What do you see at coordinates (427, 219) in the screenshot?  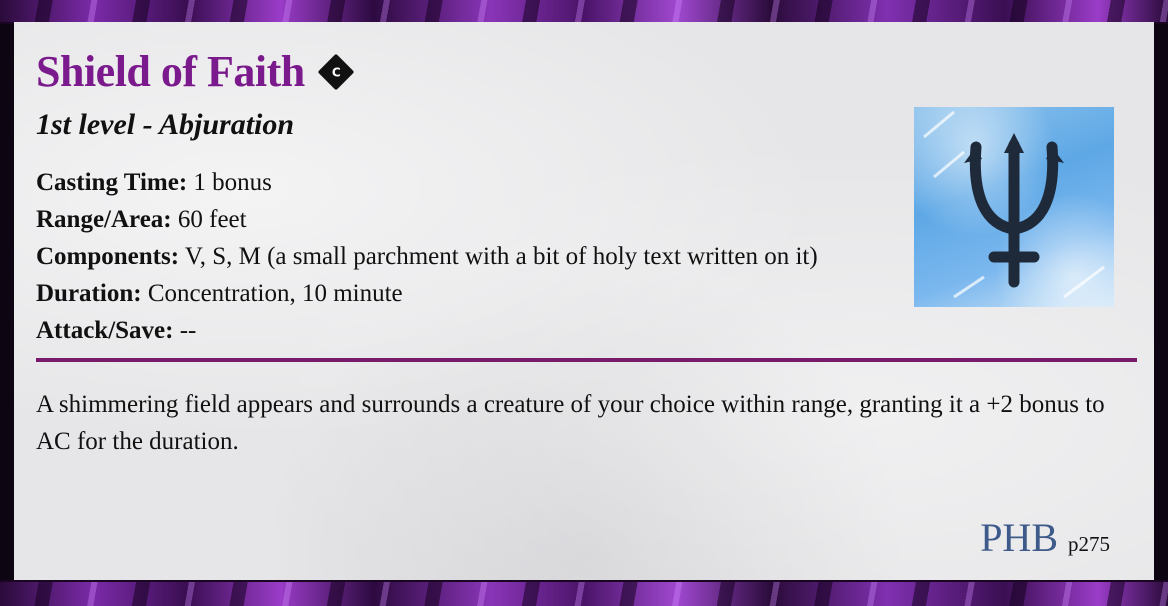 I see `stat-range: Range/Area: 60 feet` at bounding box center [427, 219].